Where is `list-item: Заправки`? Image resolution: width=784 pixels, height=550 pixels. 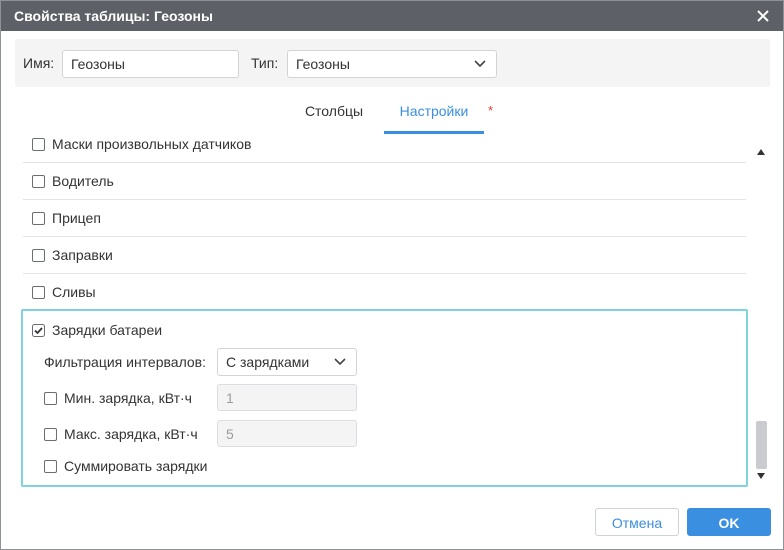 list-item: Заправки is located at coordinates (384, 255).